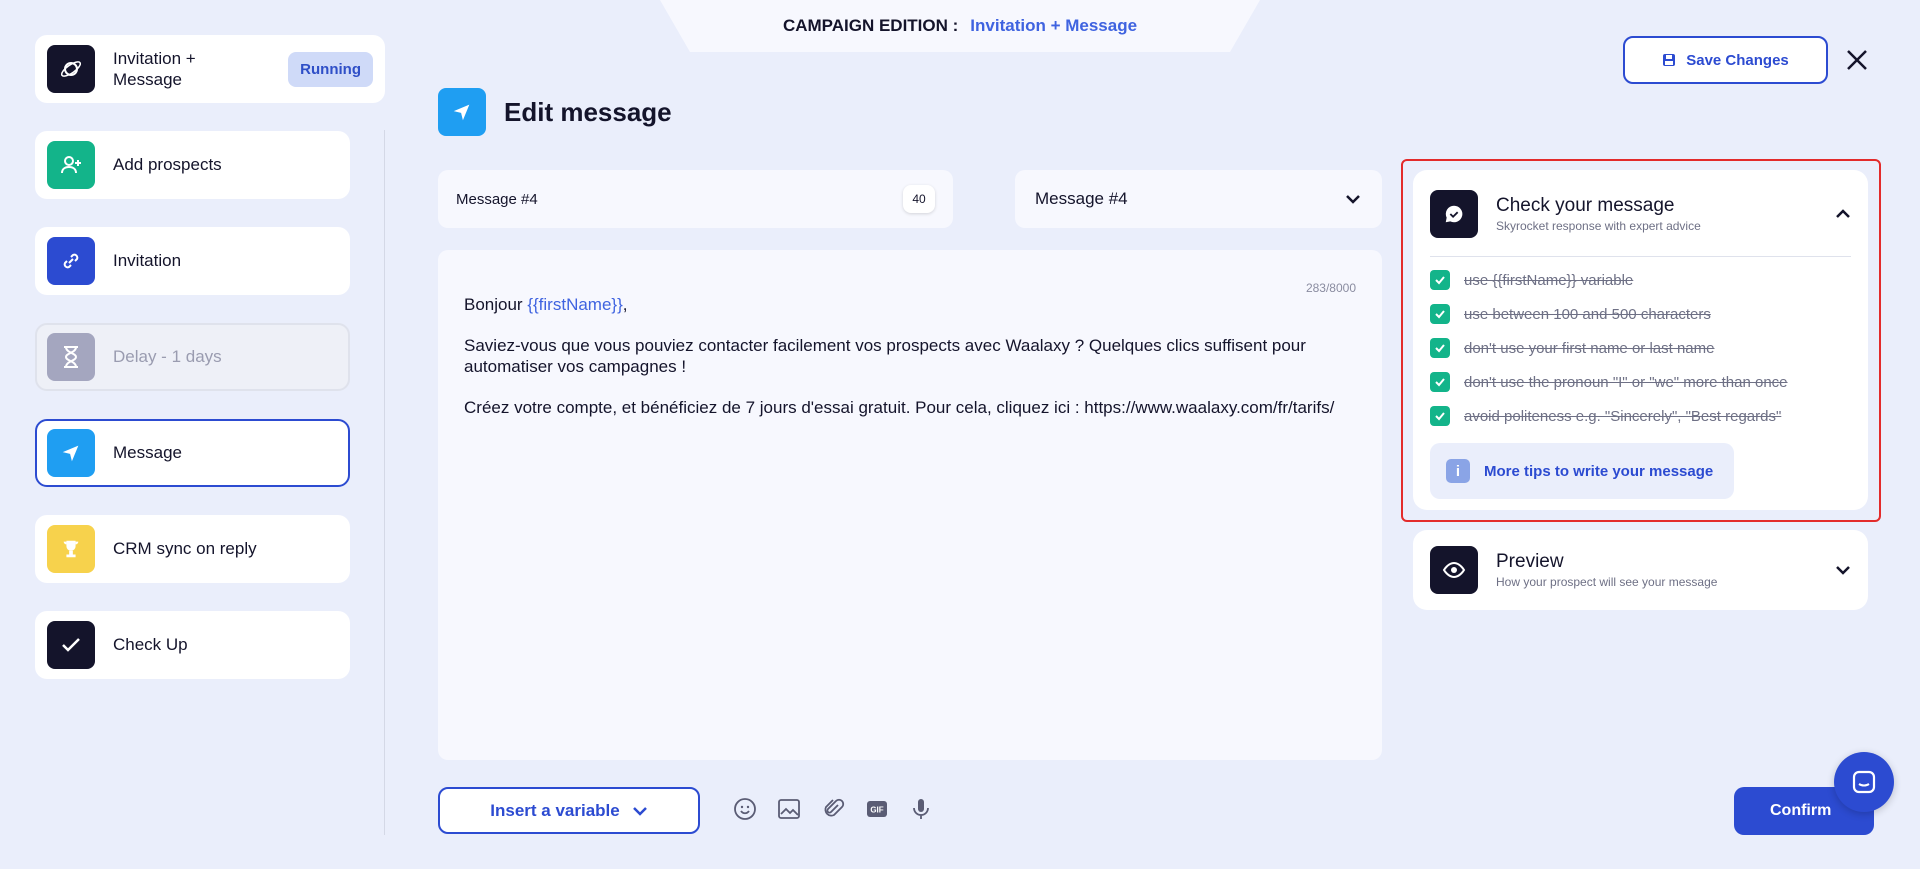 The height and width of the screenshot is (869, 1920). Describe the element at coordinates (1549, 280) in the screenshot. I see `checklist-item-label: use {{firstName}} variable` at that location.